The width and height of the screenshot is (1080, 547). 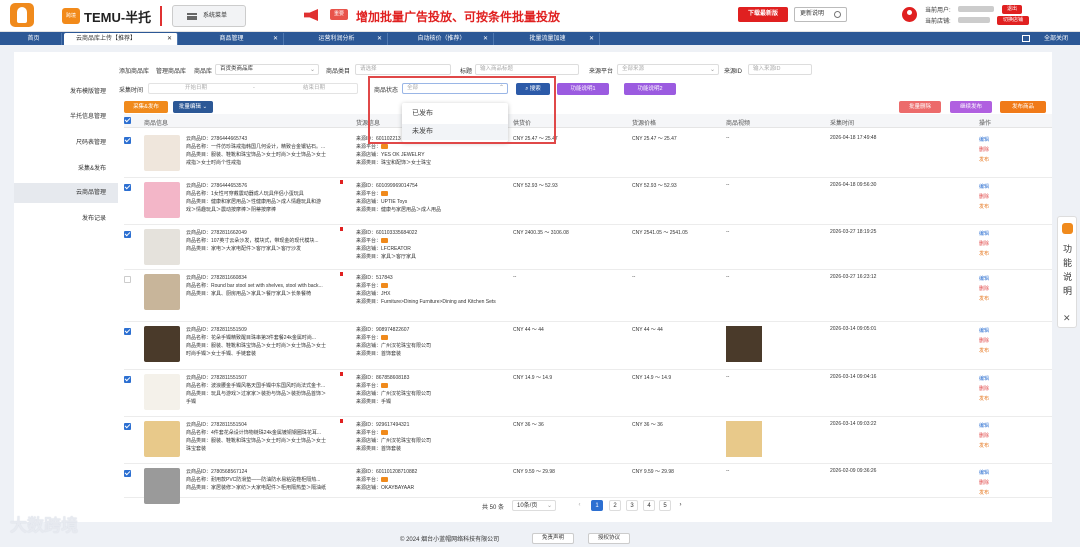 What do you see at coordinates (1023, 107) in the screenshot?
I see `publish-product-button: 发布商品` at bounding box center [1023, 107].